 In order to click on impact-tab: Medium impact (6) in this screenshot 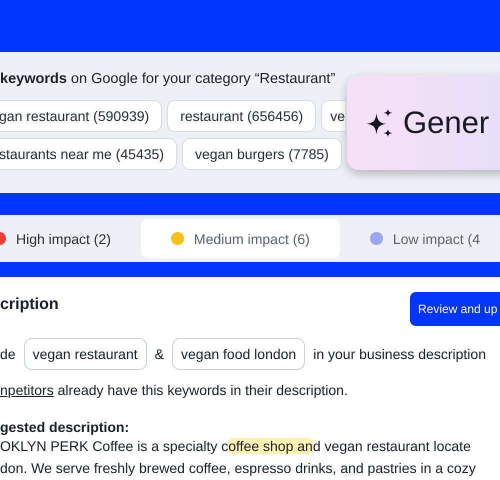, I will do `click(240, 238)`.